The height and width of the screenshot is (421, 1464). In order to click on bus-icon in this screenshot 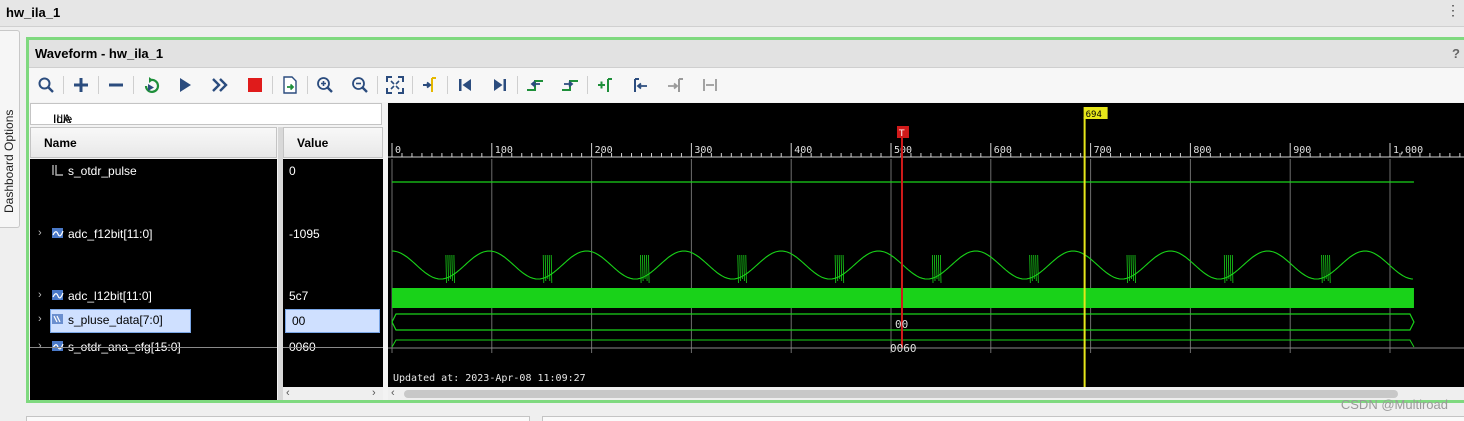, I will do `click(57, 319)`.